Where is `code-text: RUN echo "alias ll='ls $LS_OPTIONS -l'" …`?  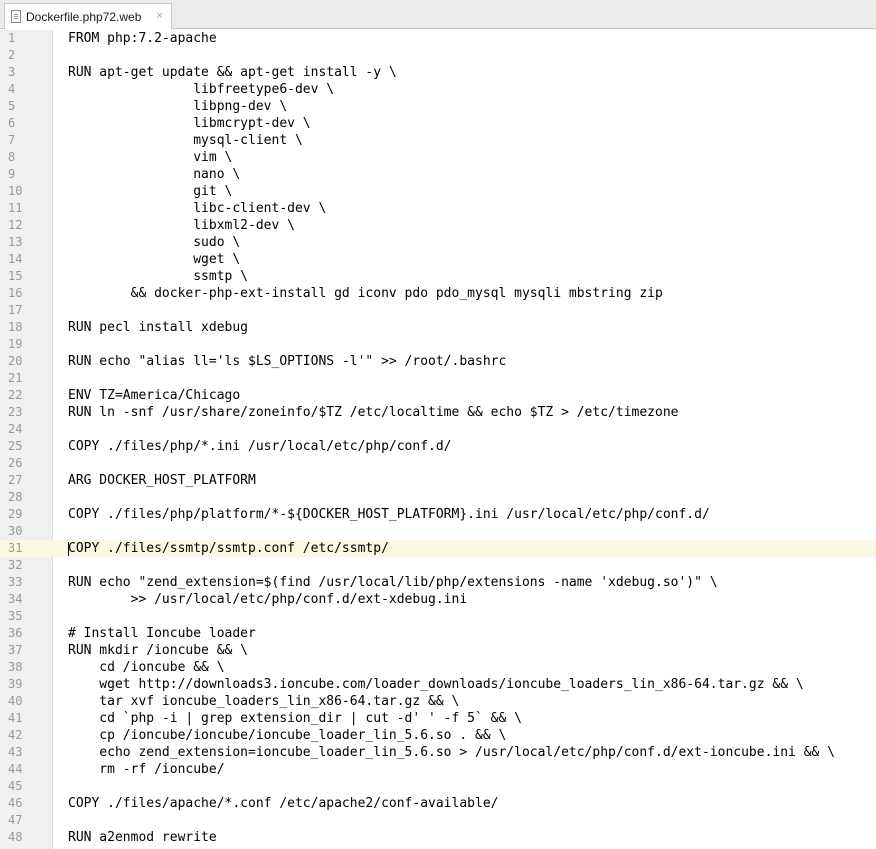
code-text: RUN echo "alias ll='ls $LS_OPTIONS -l'" … is located at coordinates (287, 361).